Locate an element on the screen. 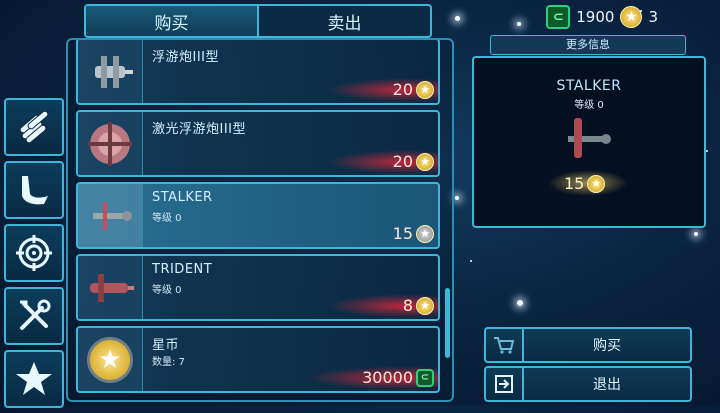 Image resolution: width=720 pixels, height=413 pixels. info-price: 15 ★ is located at coordinates (588, 183).